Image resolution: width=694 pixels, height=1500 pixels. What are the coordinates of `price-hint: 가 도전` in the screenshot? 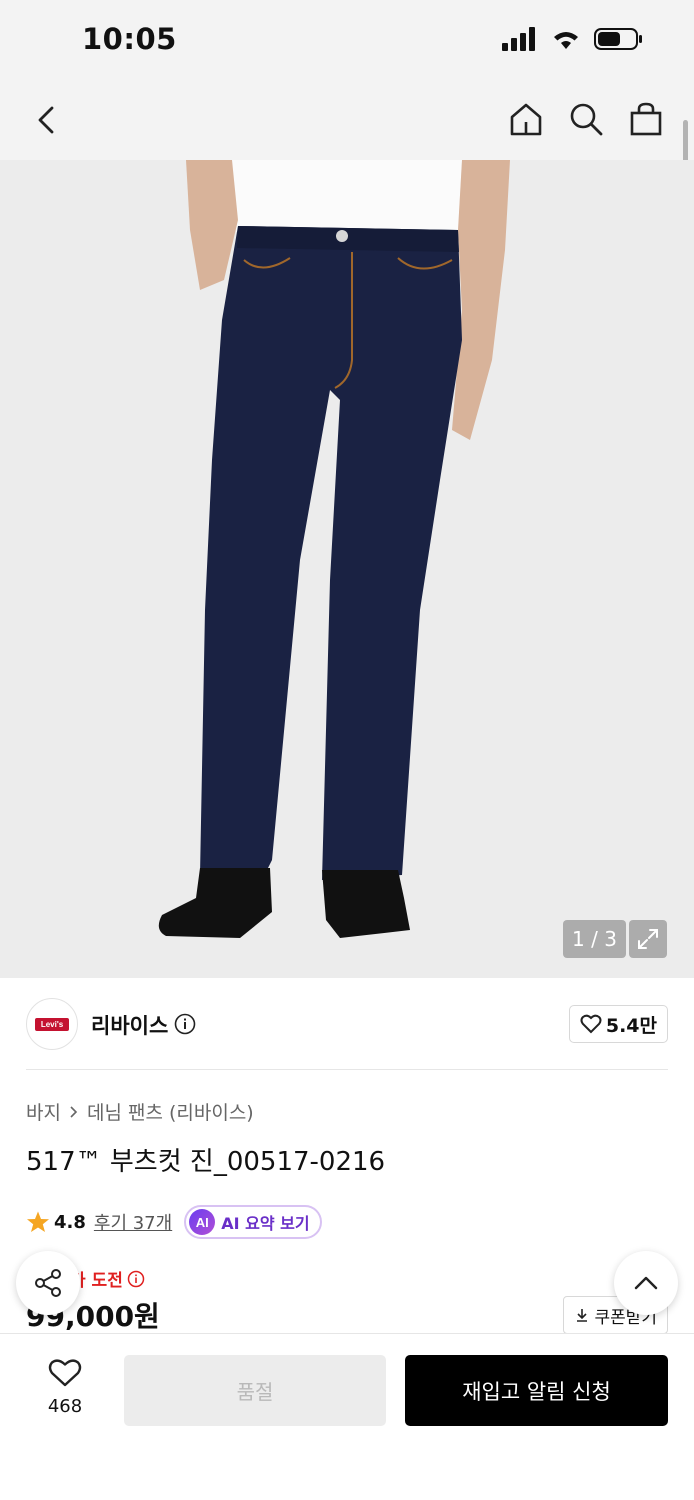 It's located at (107, 1278).